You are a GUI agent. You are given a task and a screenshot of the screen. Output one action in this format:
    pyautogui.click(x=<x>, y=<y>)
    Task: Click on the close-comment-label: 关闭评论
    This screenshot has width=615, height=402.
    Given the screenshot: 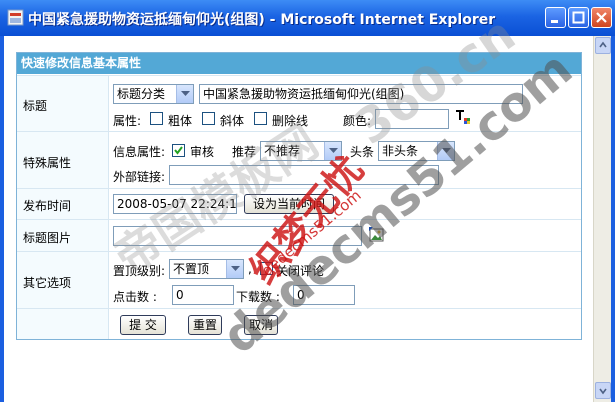 What is the action you would take?
    pyautogui.click(x=300, y=271)
    